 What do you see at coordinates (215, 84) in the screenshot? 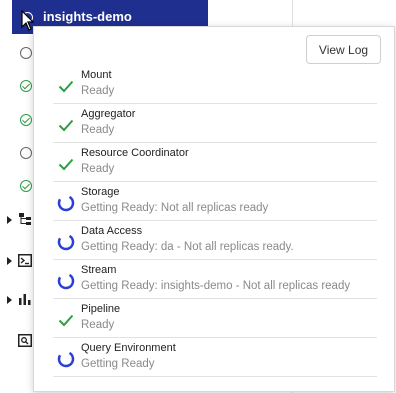
I see `status-list-item: Mount Ready` at bounding box center [215, 84].